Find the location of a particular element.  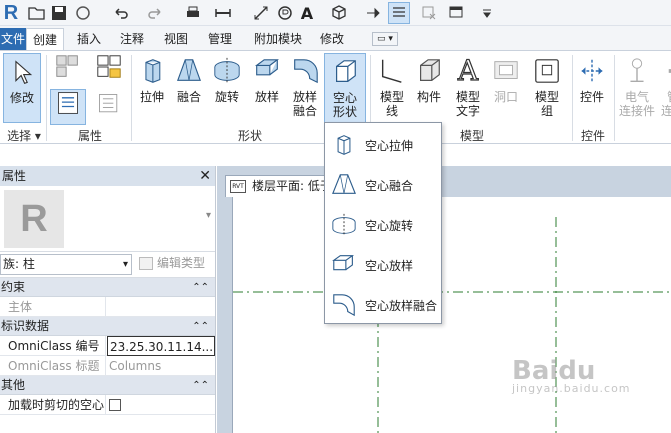

model-line-label-1: 模型 is located at coordinates (391, 97).